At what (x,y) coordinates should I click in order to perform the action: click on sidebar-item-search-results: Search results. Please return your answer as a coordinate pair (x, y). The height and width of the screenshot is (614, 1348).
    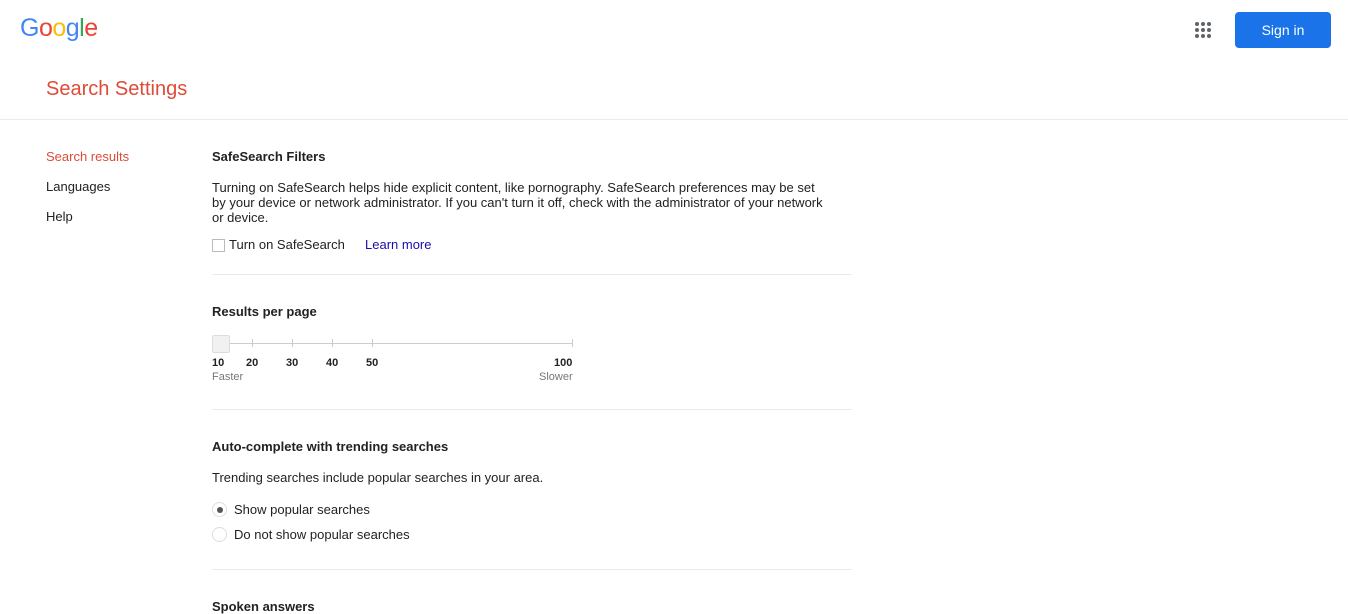
    Looking at the image, I should click on (87, 156).